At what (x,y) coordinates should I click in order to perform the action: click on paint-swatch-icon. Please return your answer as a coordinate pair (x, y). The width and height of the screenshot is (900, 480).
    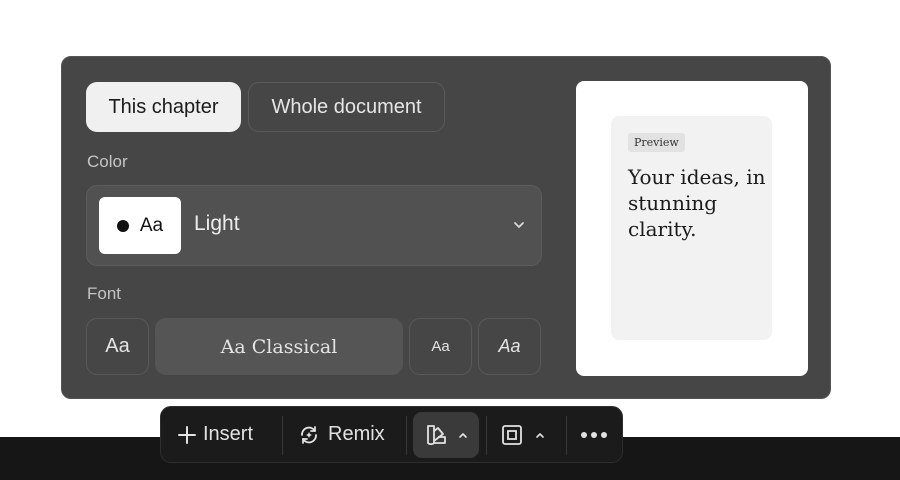
    Looking at the image, I should click on (436, 435).